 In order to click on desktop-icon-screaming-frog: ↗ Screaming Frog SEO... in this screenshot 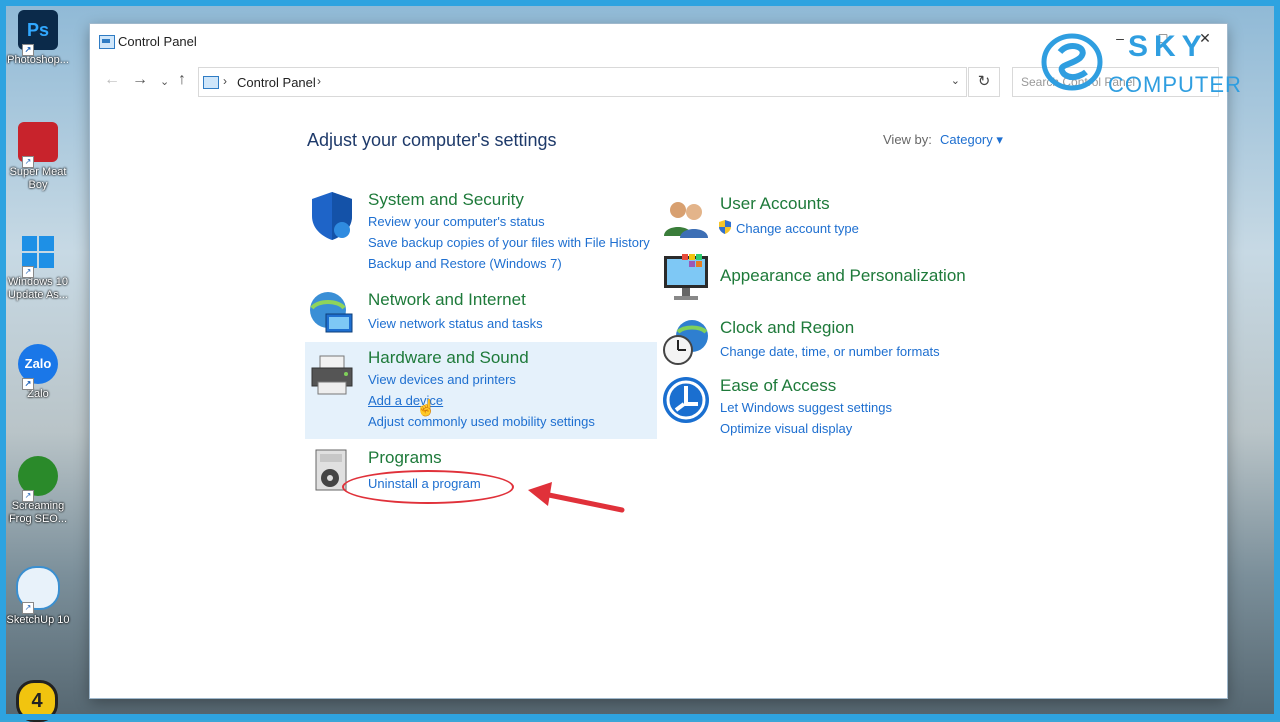, I will do `click(38, 491)`.